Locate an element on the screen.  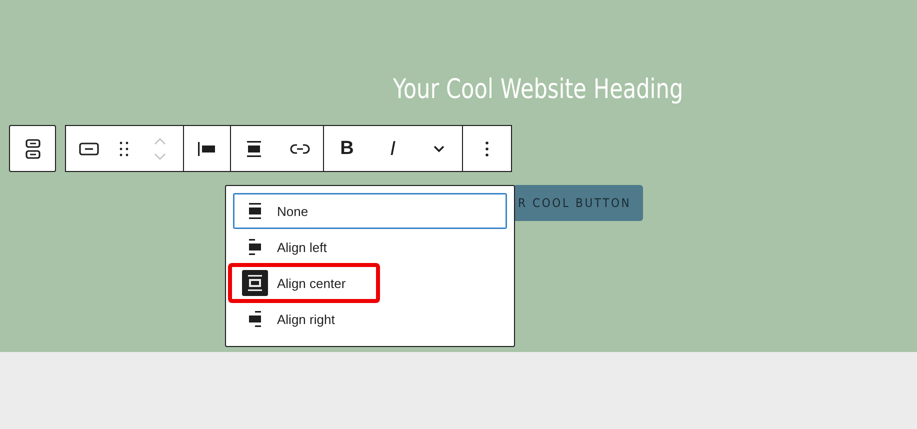
block-type-button is located at coordinates (88, 148).